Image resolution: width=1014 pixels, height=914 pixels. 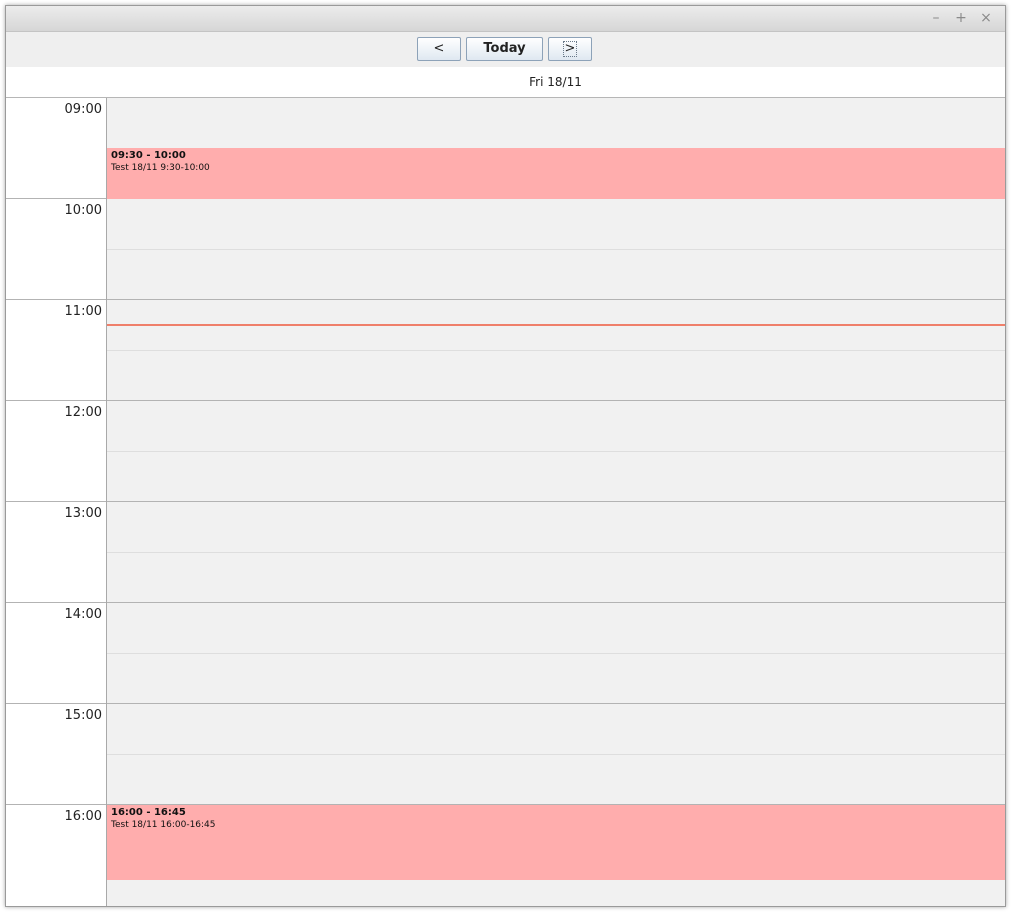 I want to click on calendar-event: 09:30 - 10:00 Test 18/11 9:30-10:00, so click(x=556, y=173).